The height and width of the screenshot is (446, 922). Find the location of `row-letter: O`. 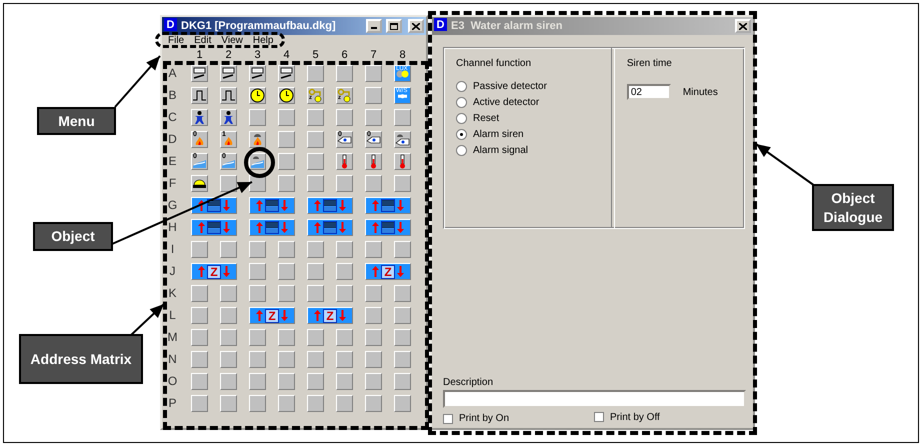

row-letter: O is located at coordinates (172, 381).